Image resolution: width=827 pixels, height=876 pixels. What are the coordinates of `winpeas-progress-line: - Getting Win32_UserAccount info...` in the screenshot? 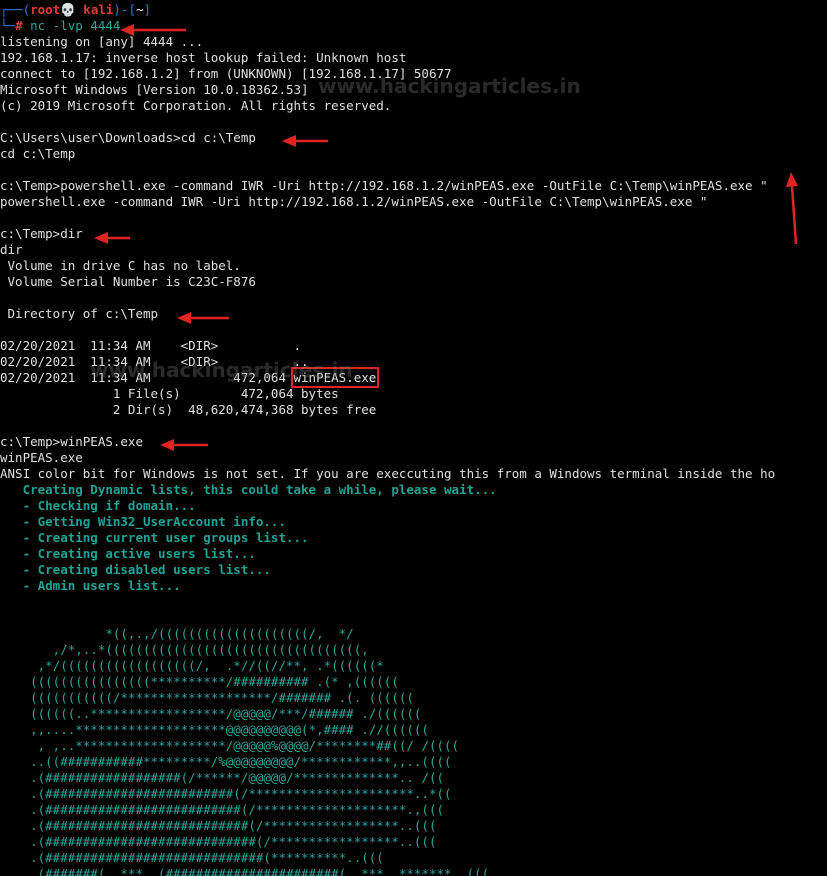 It's located at (143, 521).